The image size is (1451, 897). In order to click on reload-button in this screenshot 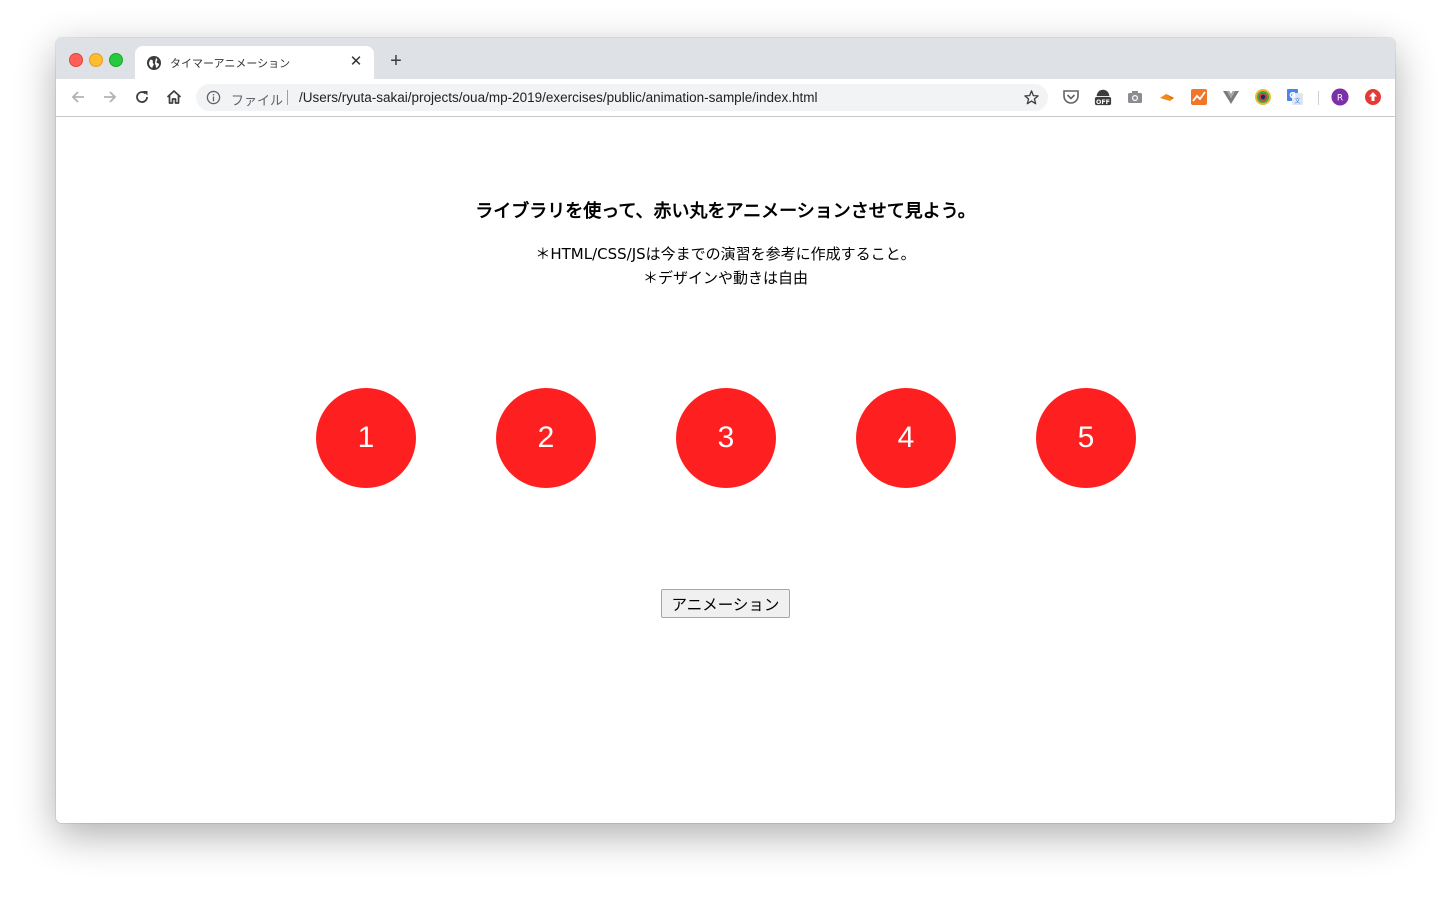, I will do `click(142, 97)`.